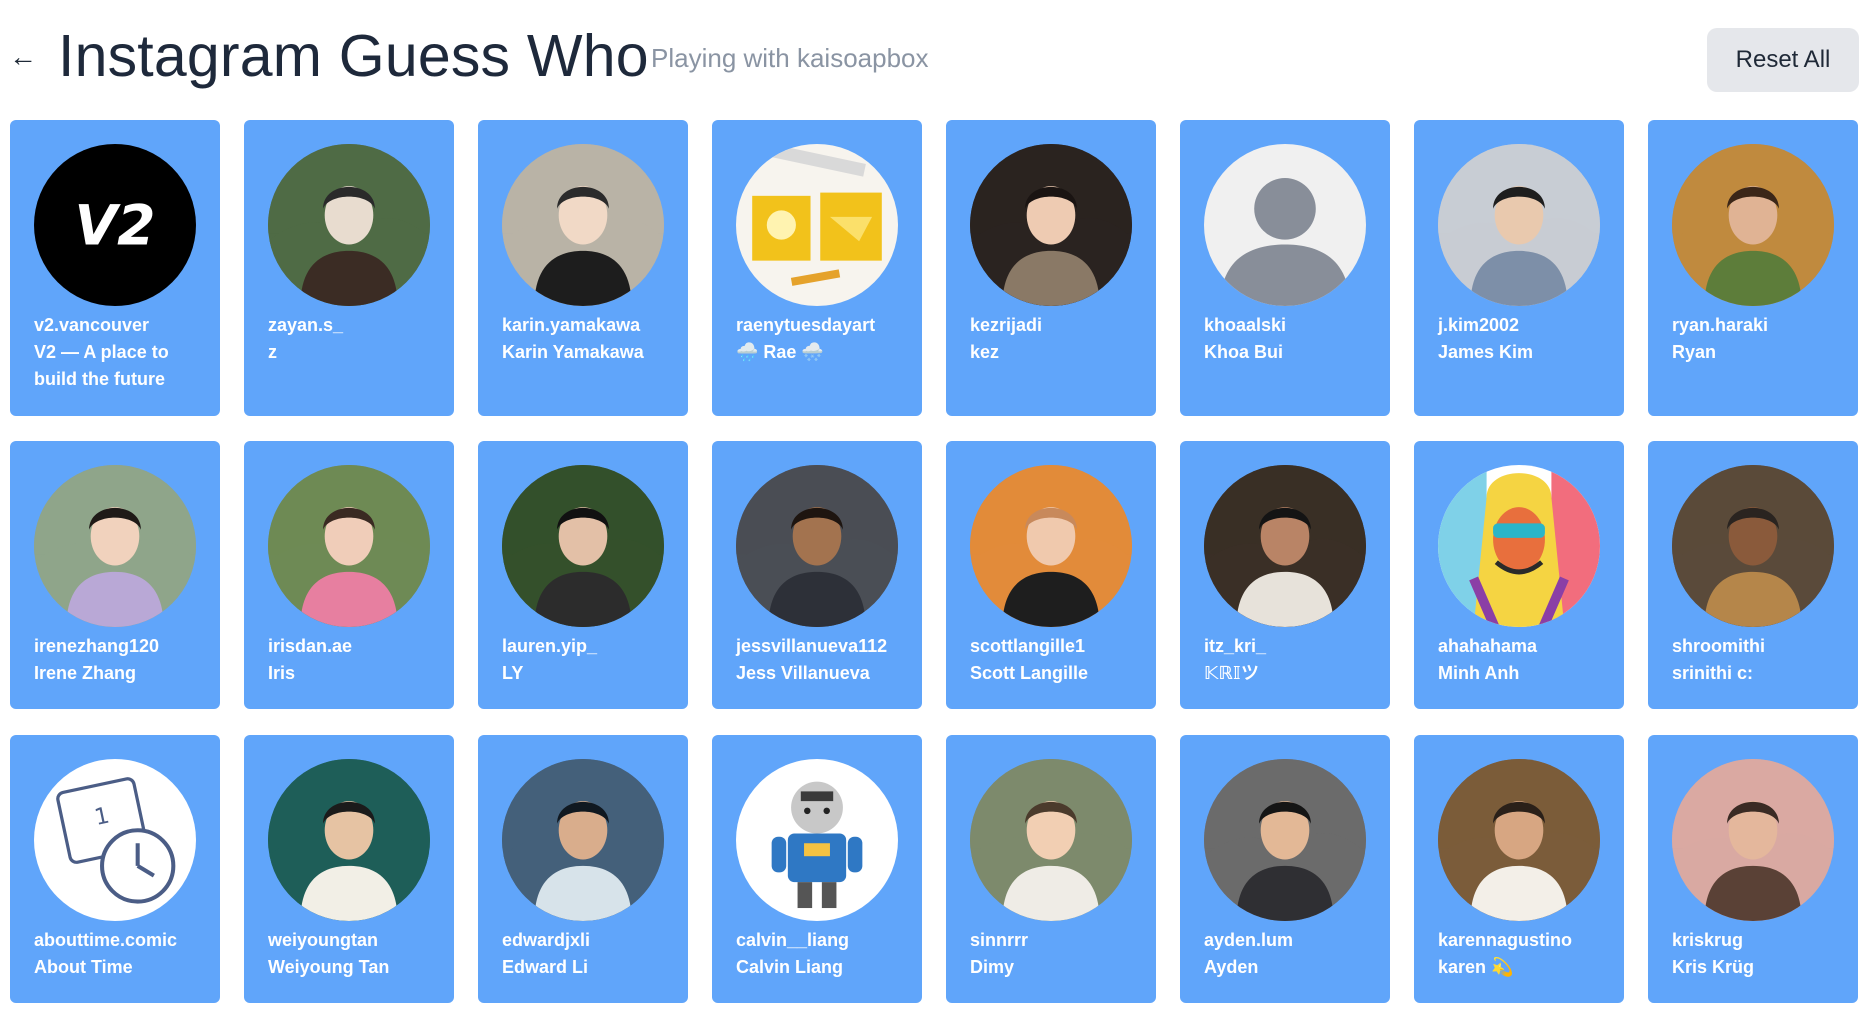 This screenshot has height=1035, width=1875. I want to click on profile-card: ayden.lum Ayden, so click(1285, 869).